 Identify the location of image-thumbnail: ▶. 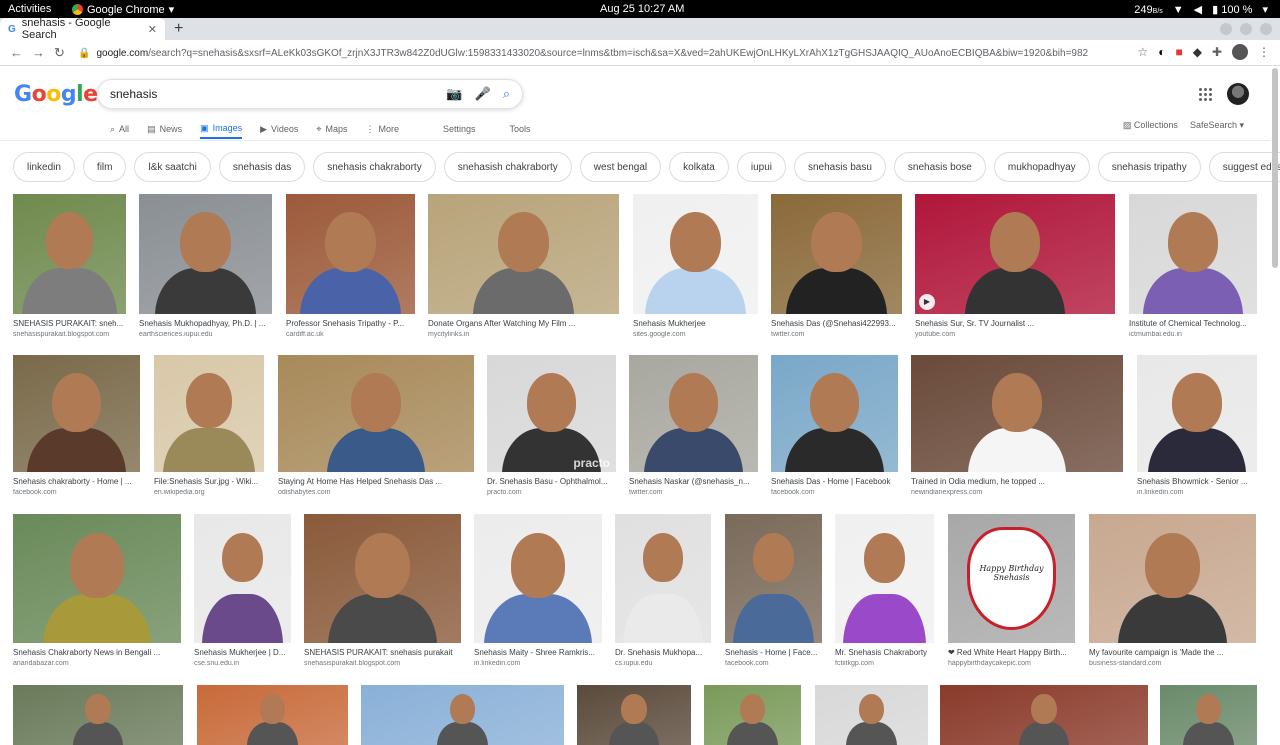
(1015, 254).